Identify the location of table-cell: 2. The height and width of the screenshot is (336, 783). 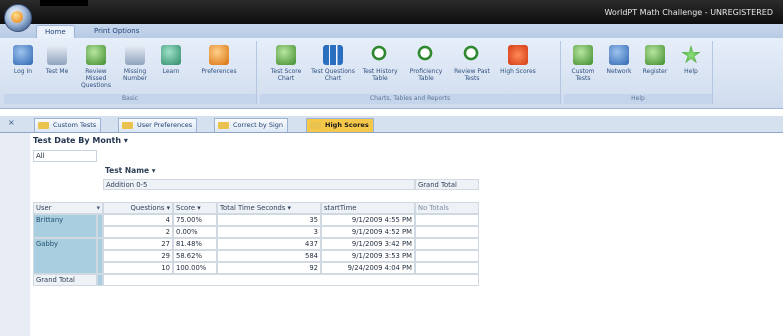
(138, 232).